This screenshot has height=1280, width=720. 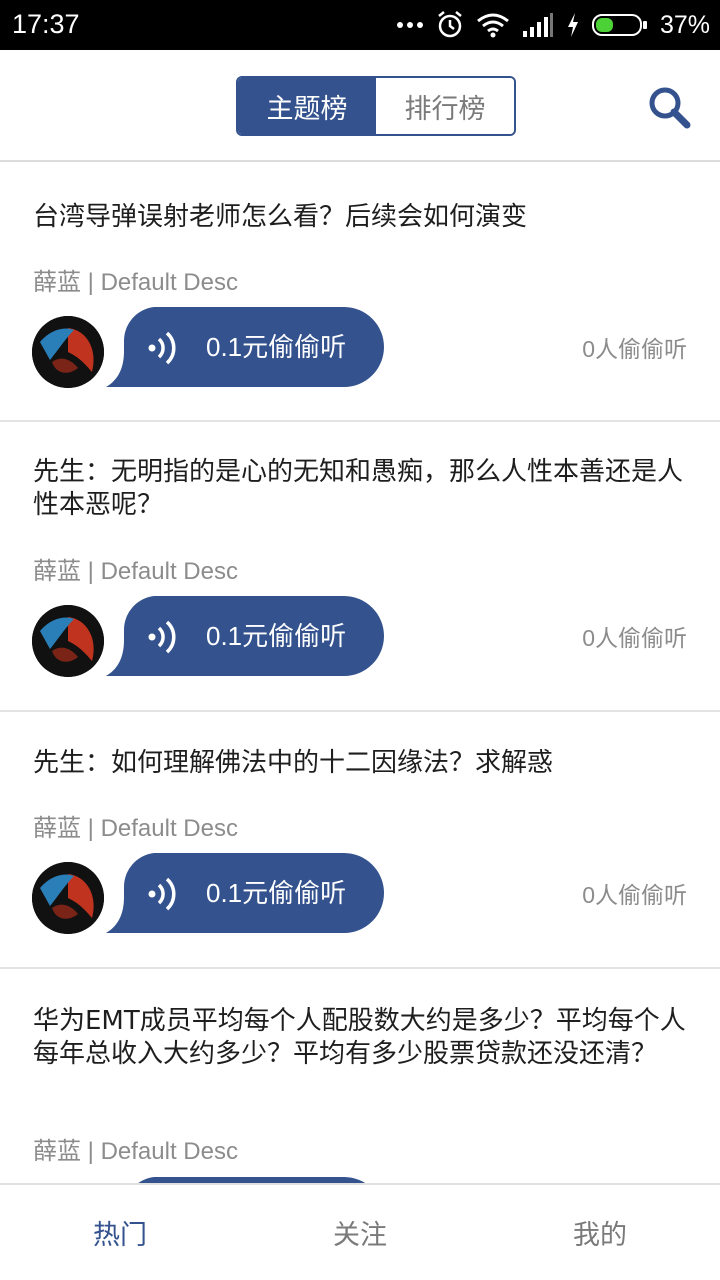 What do you see at coordinates (450, 24) in the screenshot?
I see `alarm-icon` at bounding box center [450, 24].